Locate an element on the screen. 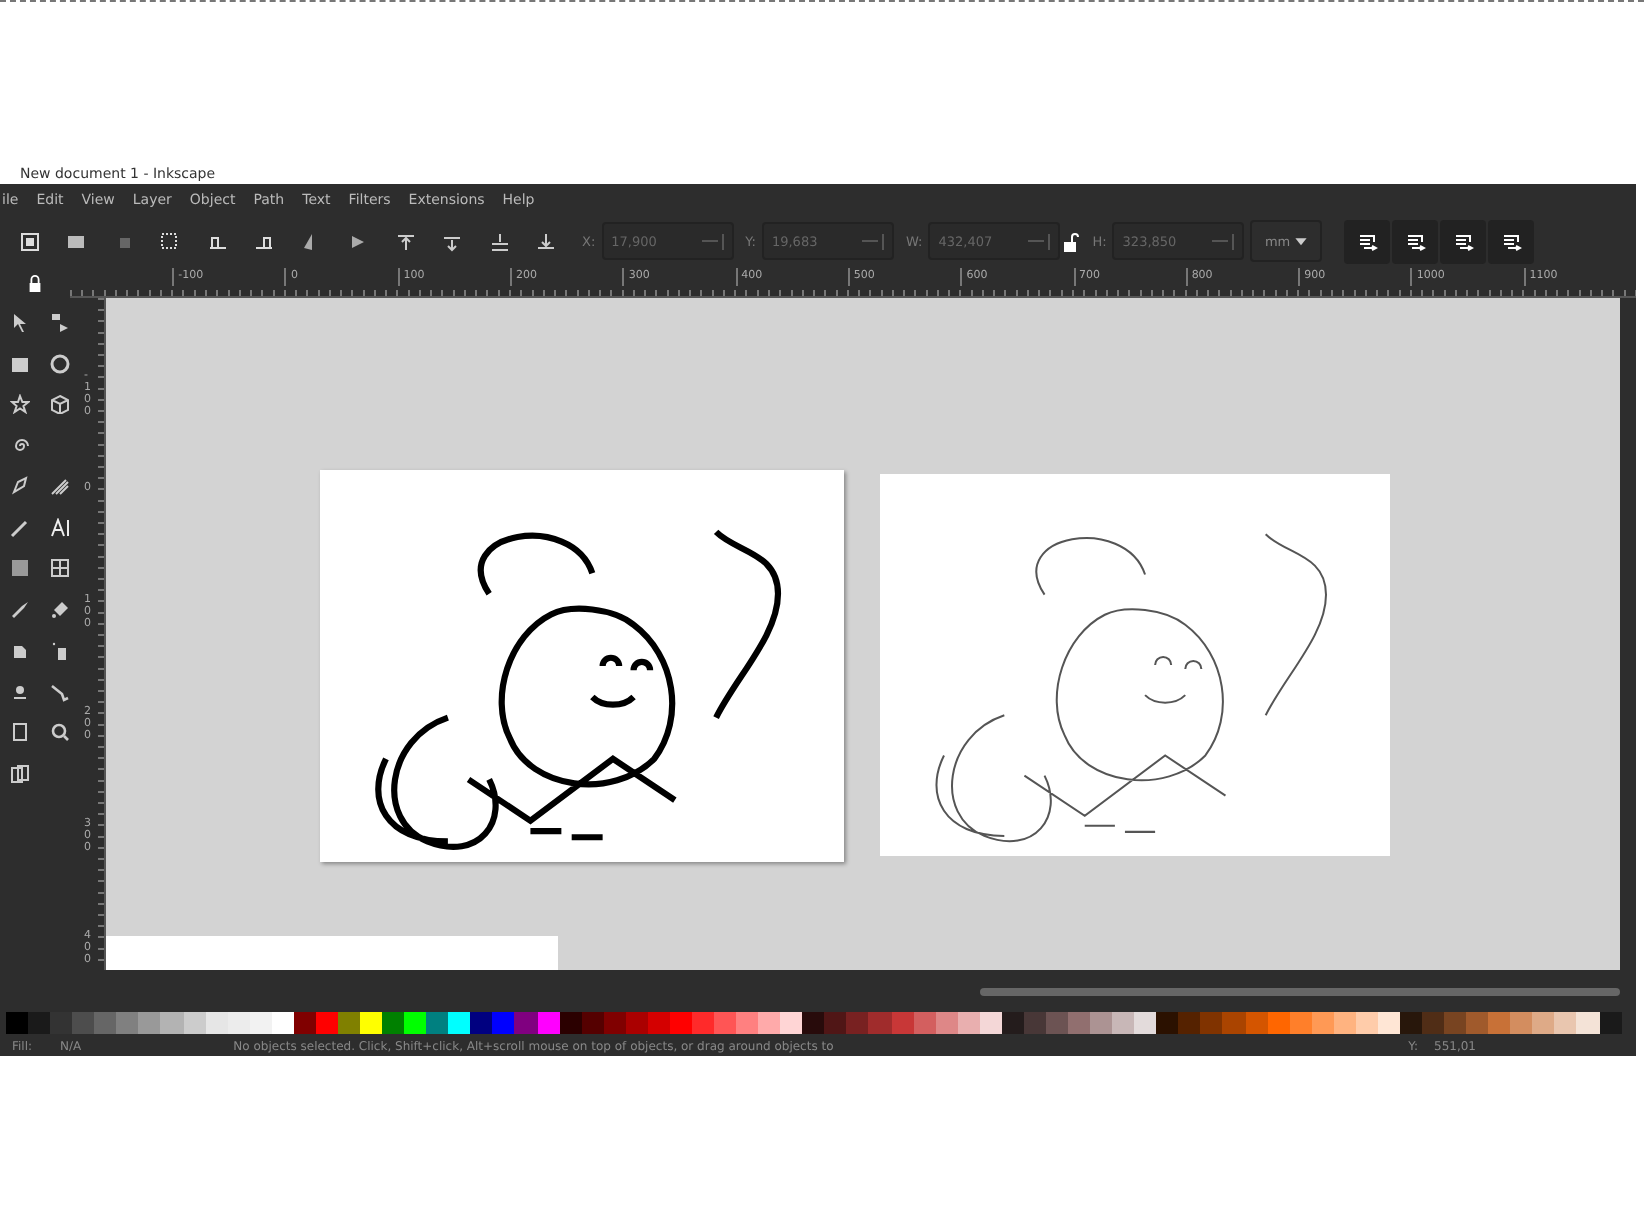  align-bottom-icon is located at coordinates (499, 241).